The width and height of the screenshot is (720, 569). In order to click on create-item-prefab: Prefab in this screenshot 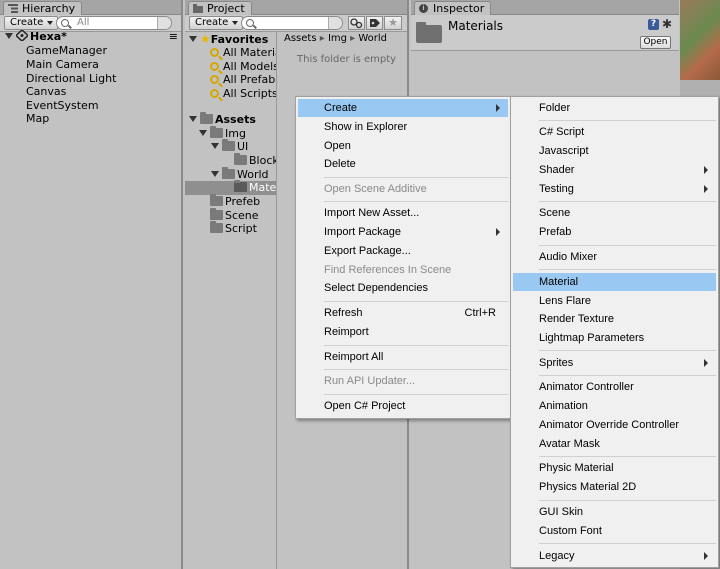, I will do `click(614, 232)`.